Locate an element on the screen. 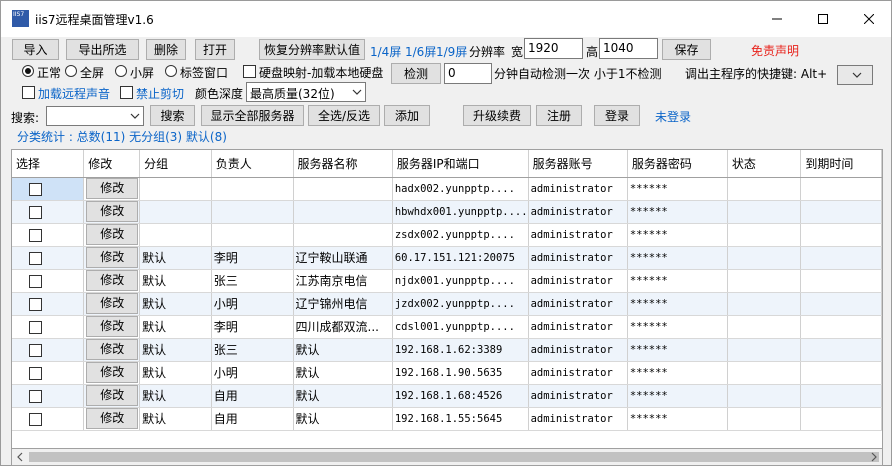  cell-owner: 小明 is located at coordinates (252, 373).